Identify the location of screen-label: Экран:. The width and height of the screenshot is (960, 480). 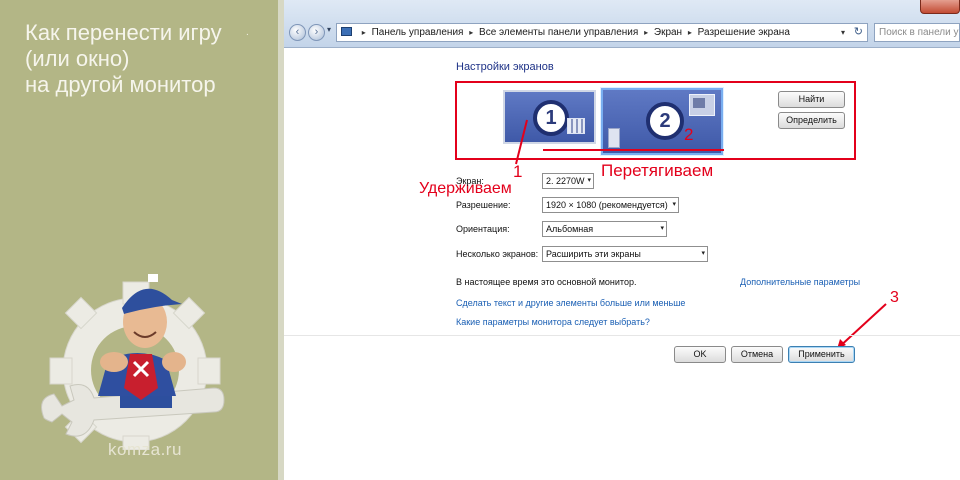
(470, 181).